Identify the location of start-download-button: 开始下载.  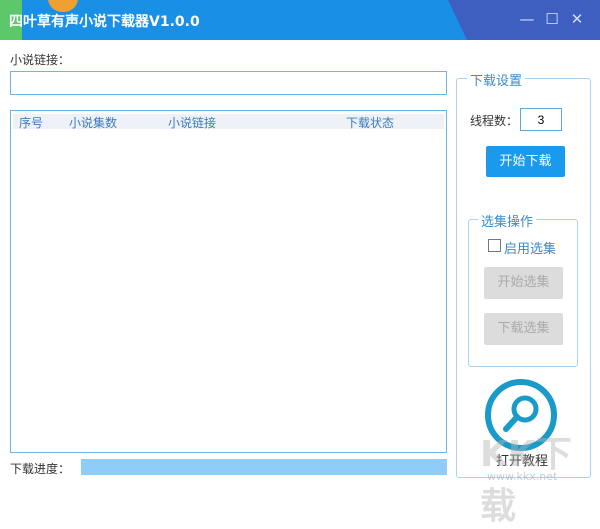
(525, 161).